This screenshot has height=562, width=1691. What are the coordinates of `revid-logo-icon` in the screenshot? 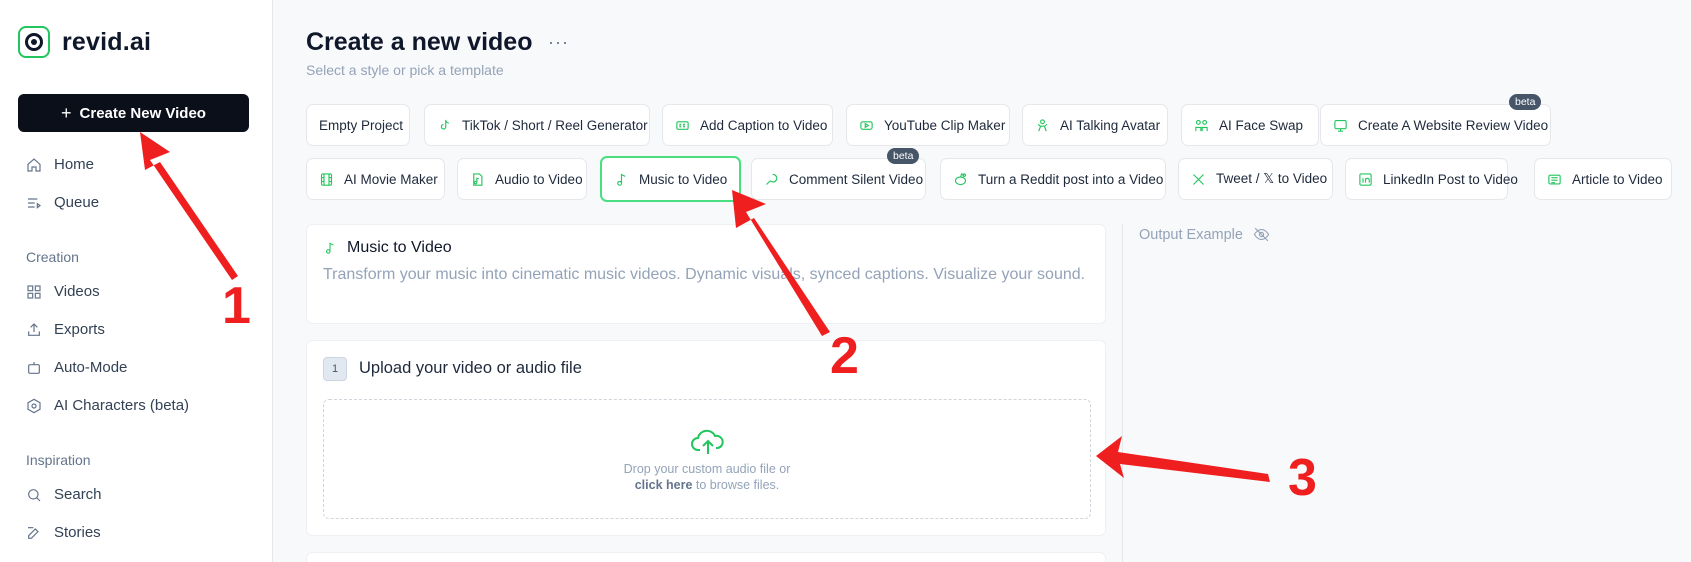 It's located at (34, 42).